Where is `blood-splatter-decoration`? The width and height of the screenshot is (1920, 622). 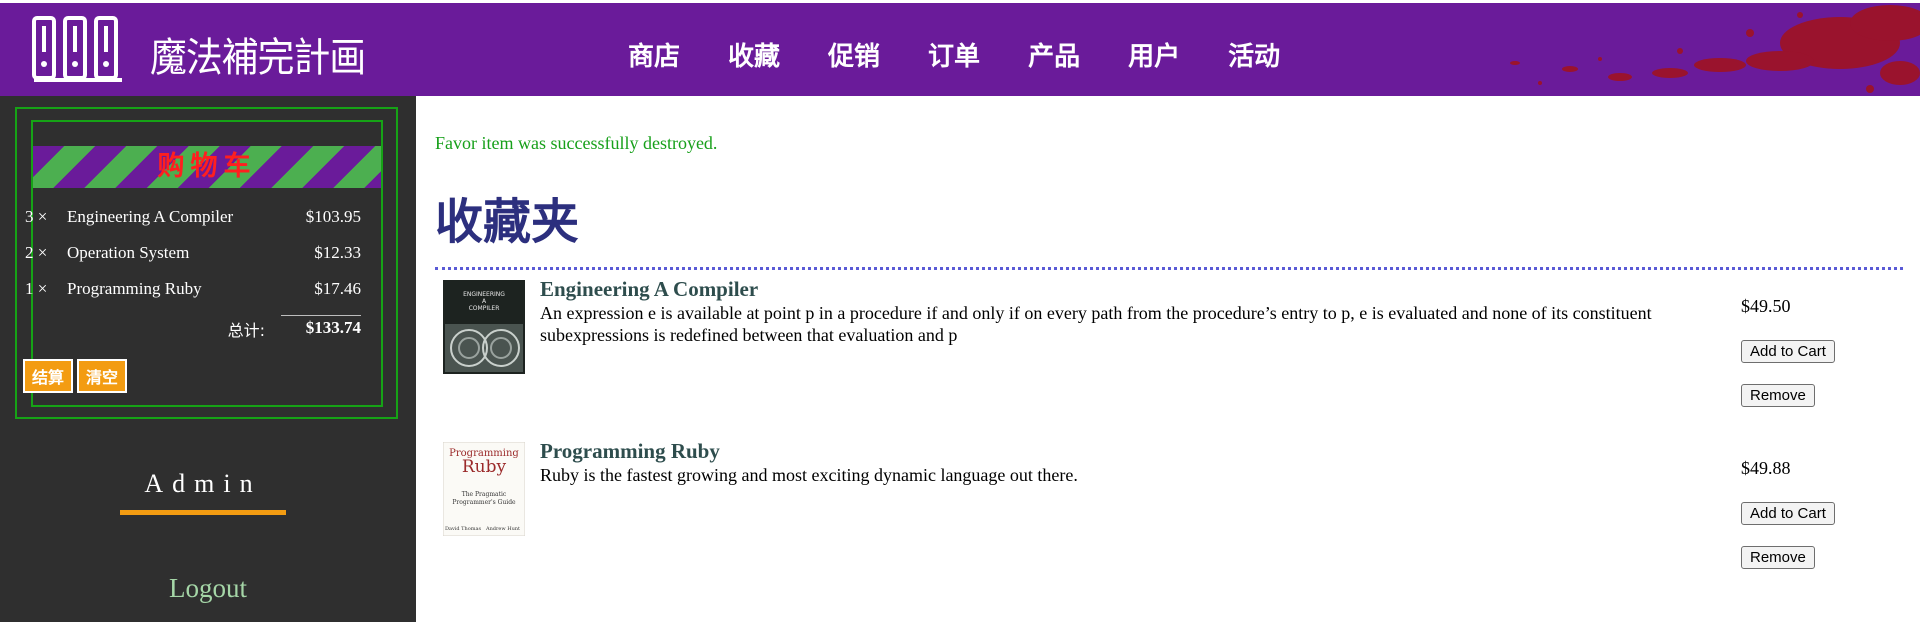
blood-splatter-decoration is located at coordinates (1715, 49).